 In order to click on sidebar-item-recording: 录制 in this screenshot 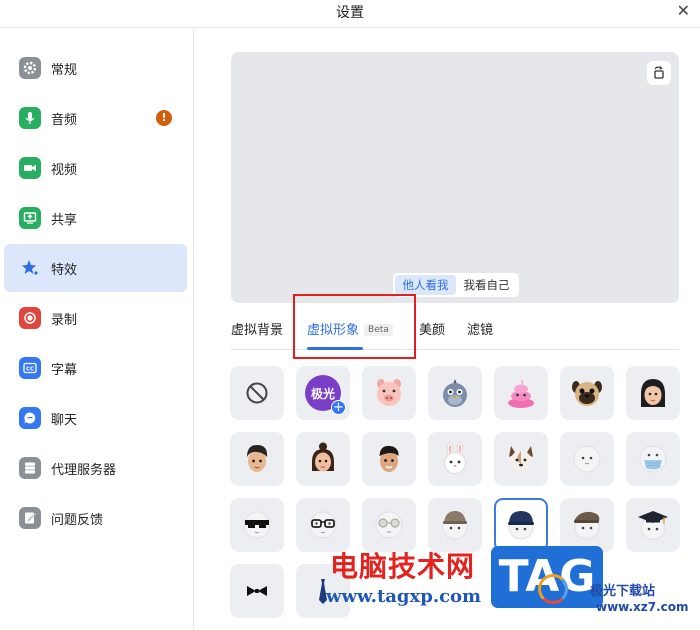, I will do `click(95, 318)`.